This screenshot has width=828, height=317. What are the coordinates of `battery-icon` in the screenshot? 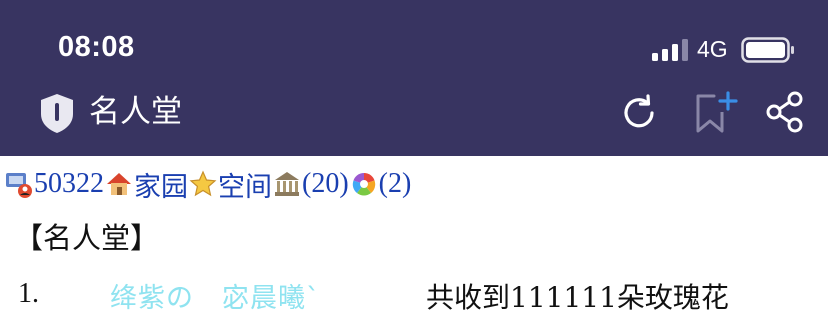 It's located at (767, 50).